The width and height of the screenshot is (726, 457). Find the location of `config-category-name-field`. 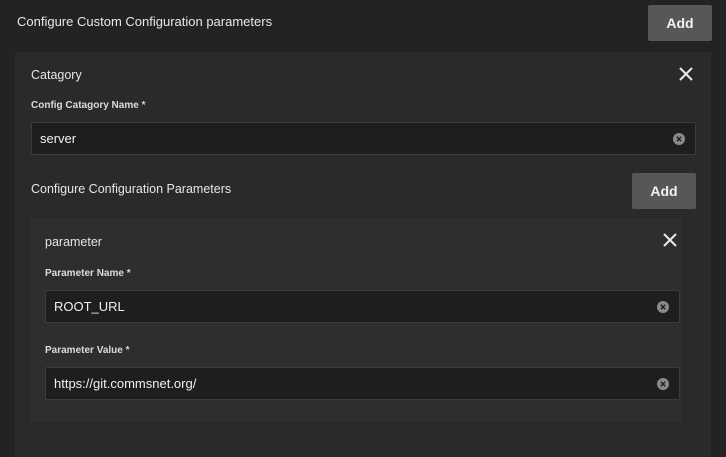

config-category-name-field is located at coordinates (363, 138).